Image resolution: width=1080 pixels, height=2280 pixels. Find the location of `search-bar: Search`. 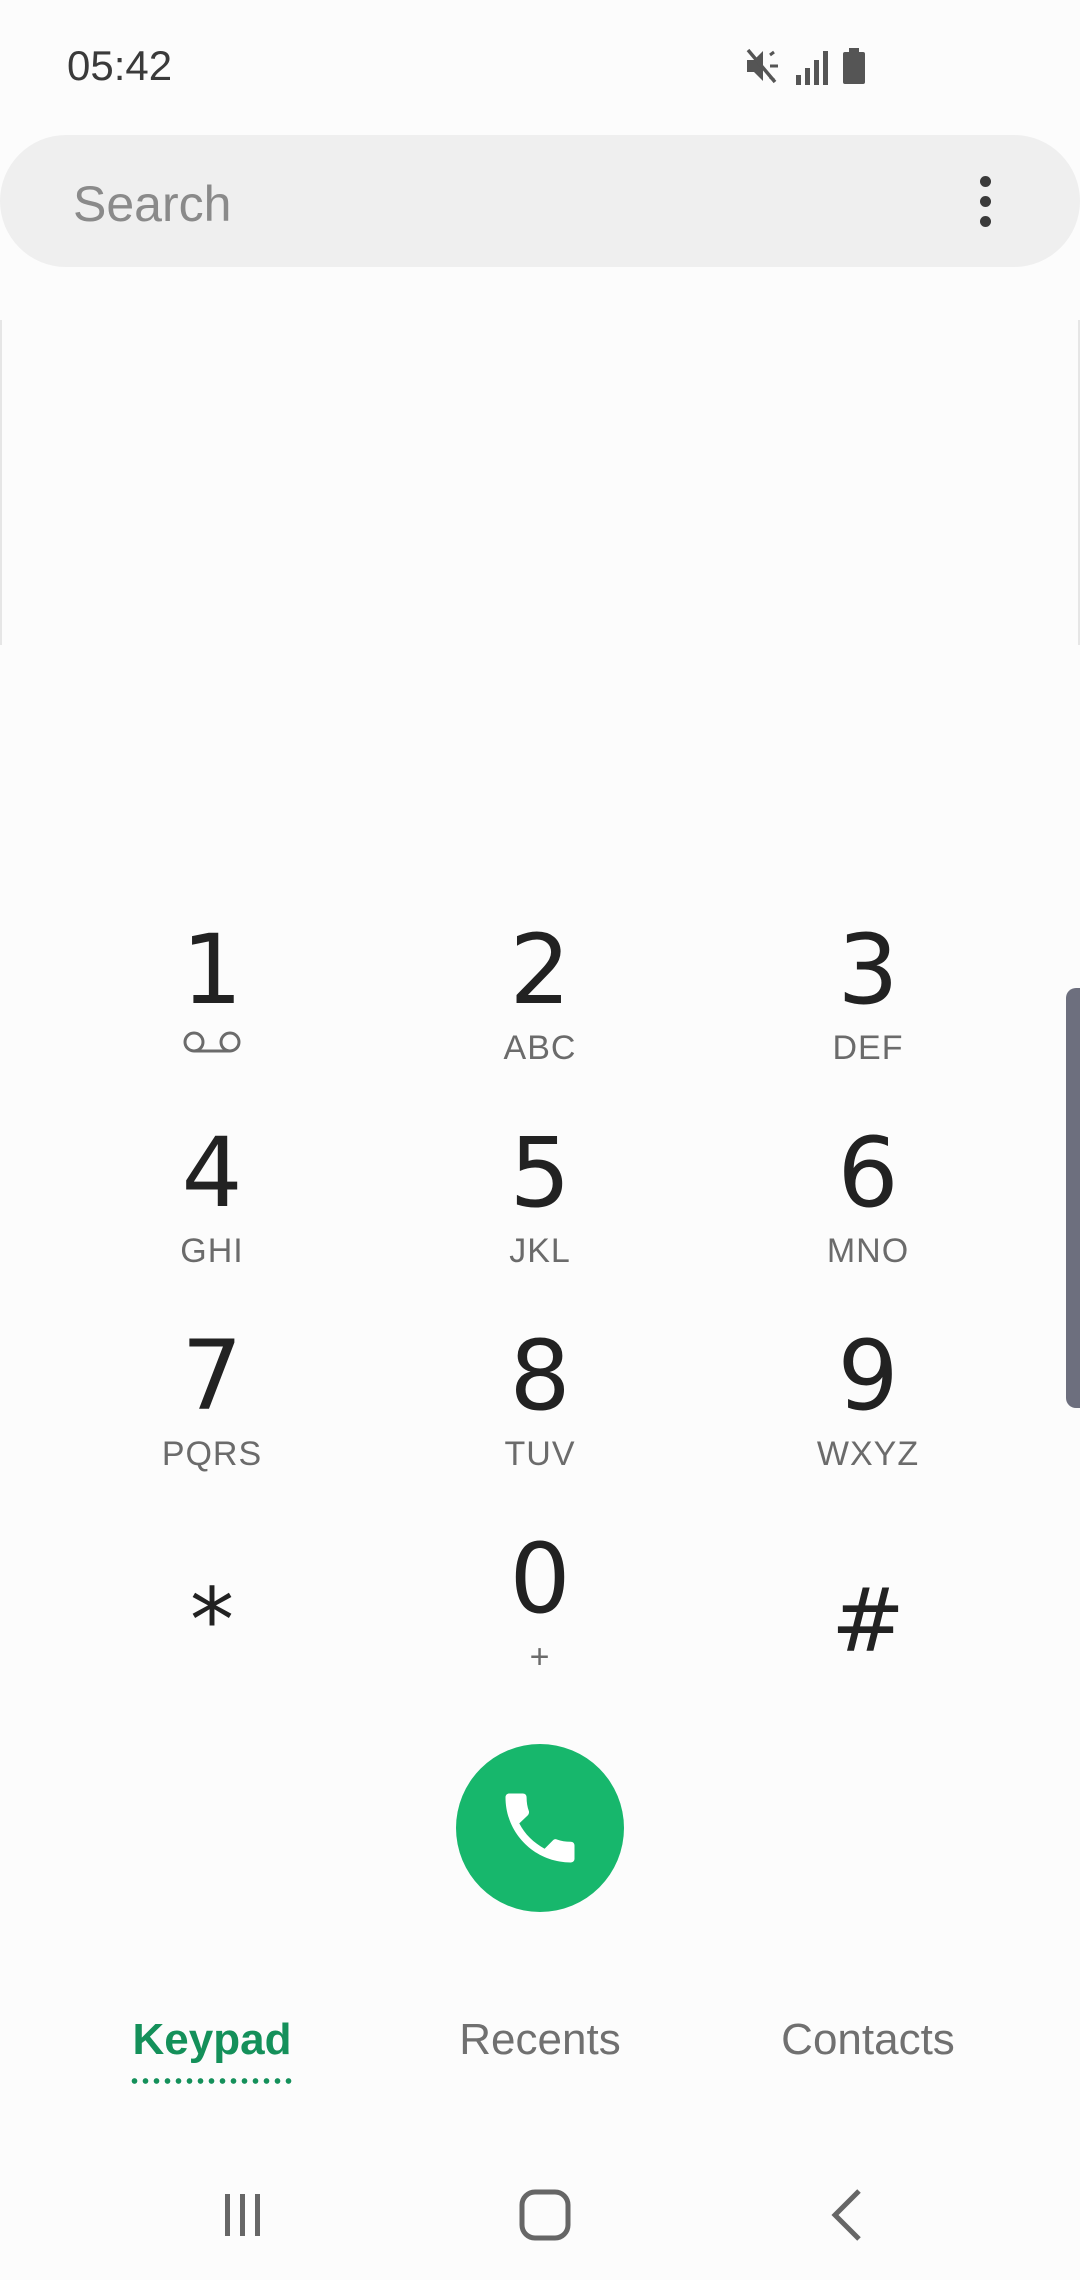

search-bar: Search is located at coordinates (540, 201).